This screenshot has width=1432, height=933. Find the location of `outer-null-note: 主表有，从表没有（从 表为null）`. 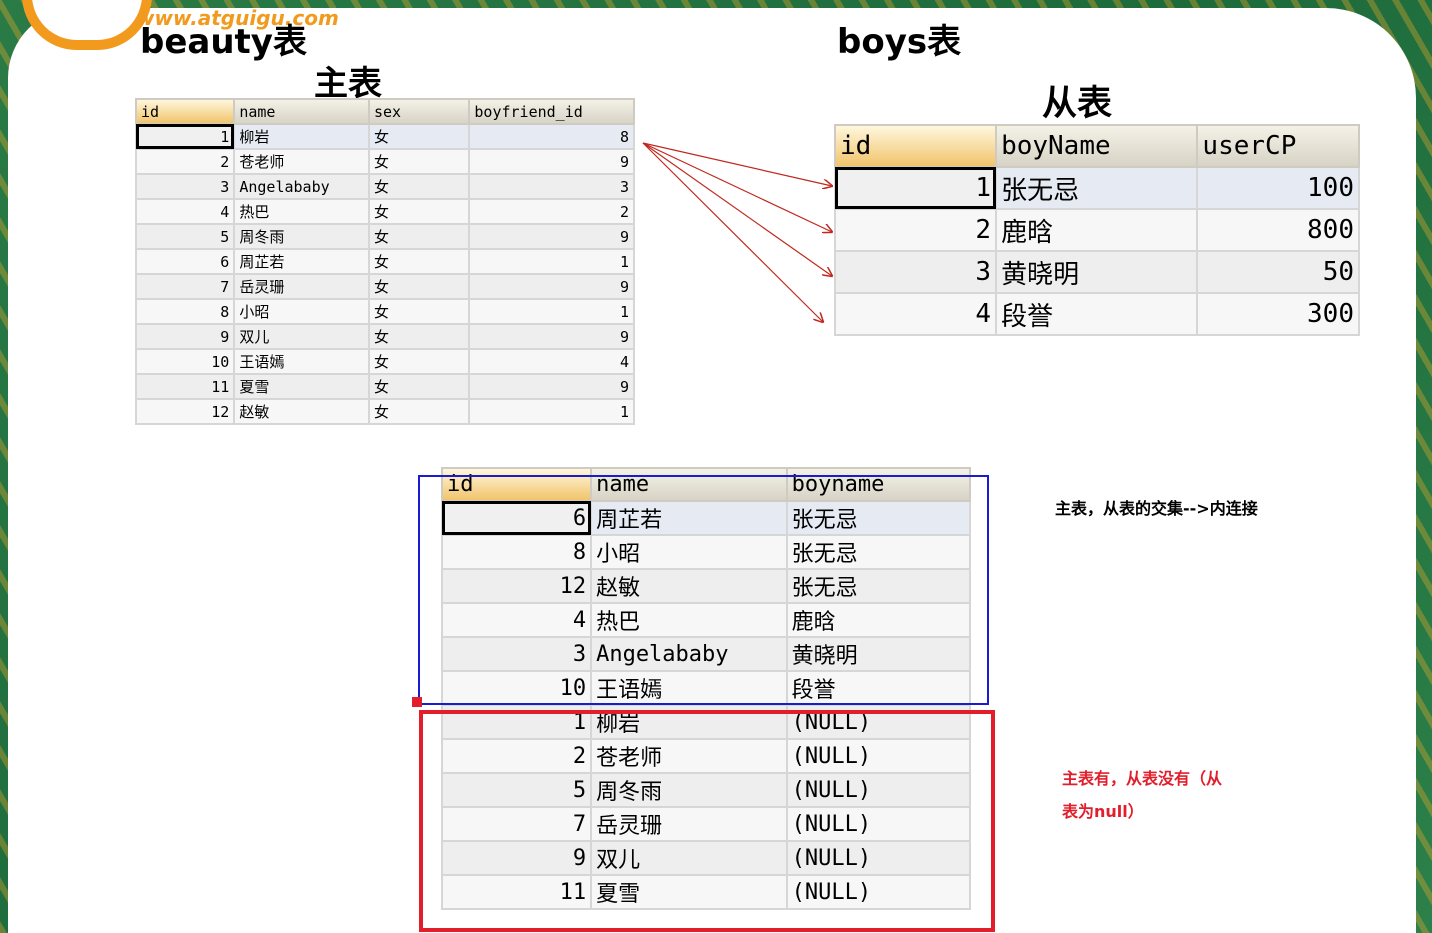

outer-null-note: 主表有，从表没有（从 表为null） is located at coordinates (1162, 795).